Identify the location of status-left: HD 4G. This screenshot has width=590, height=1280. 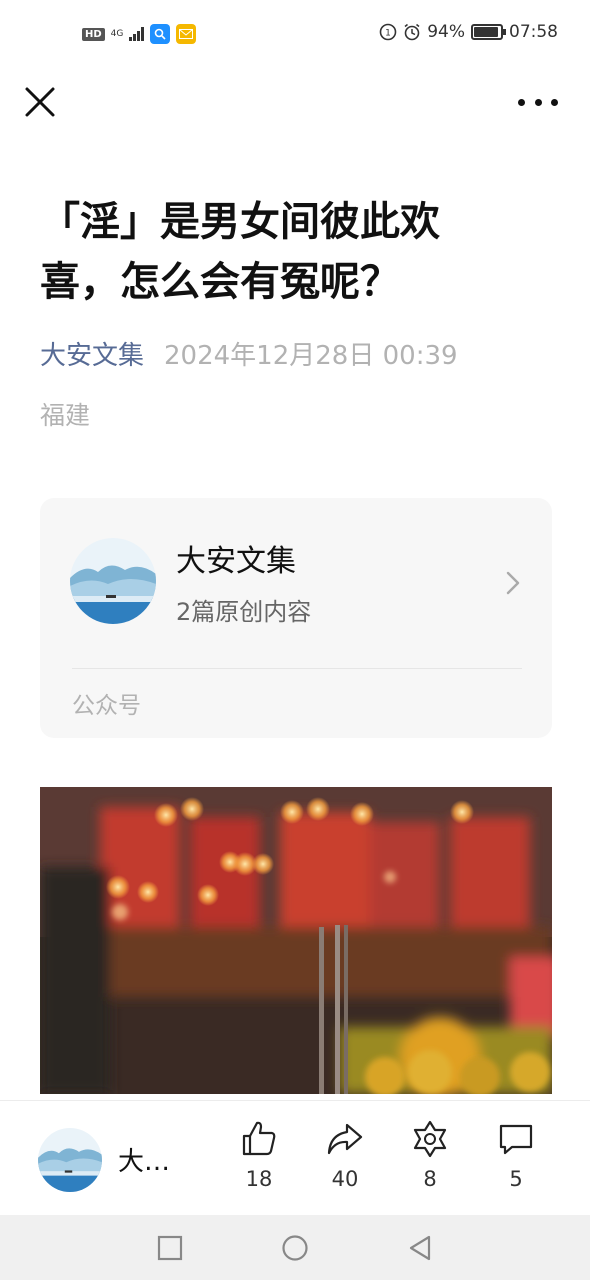
(139, 34).